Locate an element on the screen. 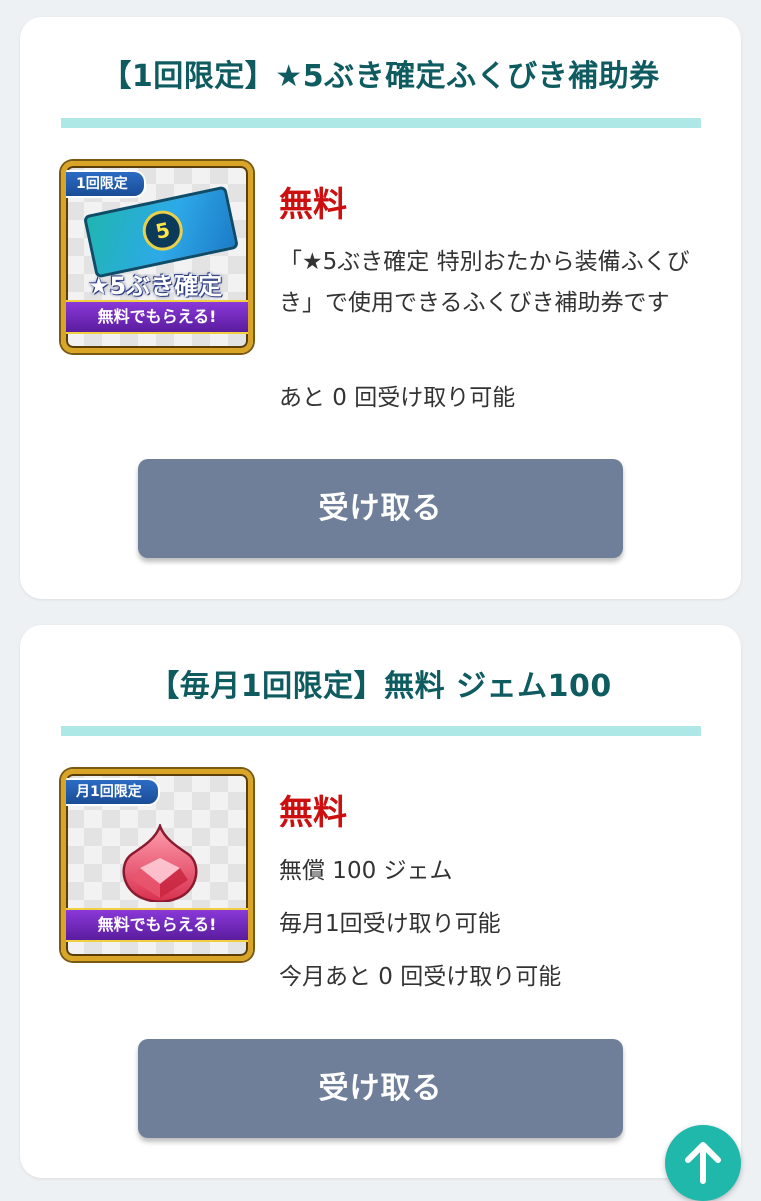 The image size is (761, 1201). ticket-icon: 5 is located at coordinates (161, 232).